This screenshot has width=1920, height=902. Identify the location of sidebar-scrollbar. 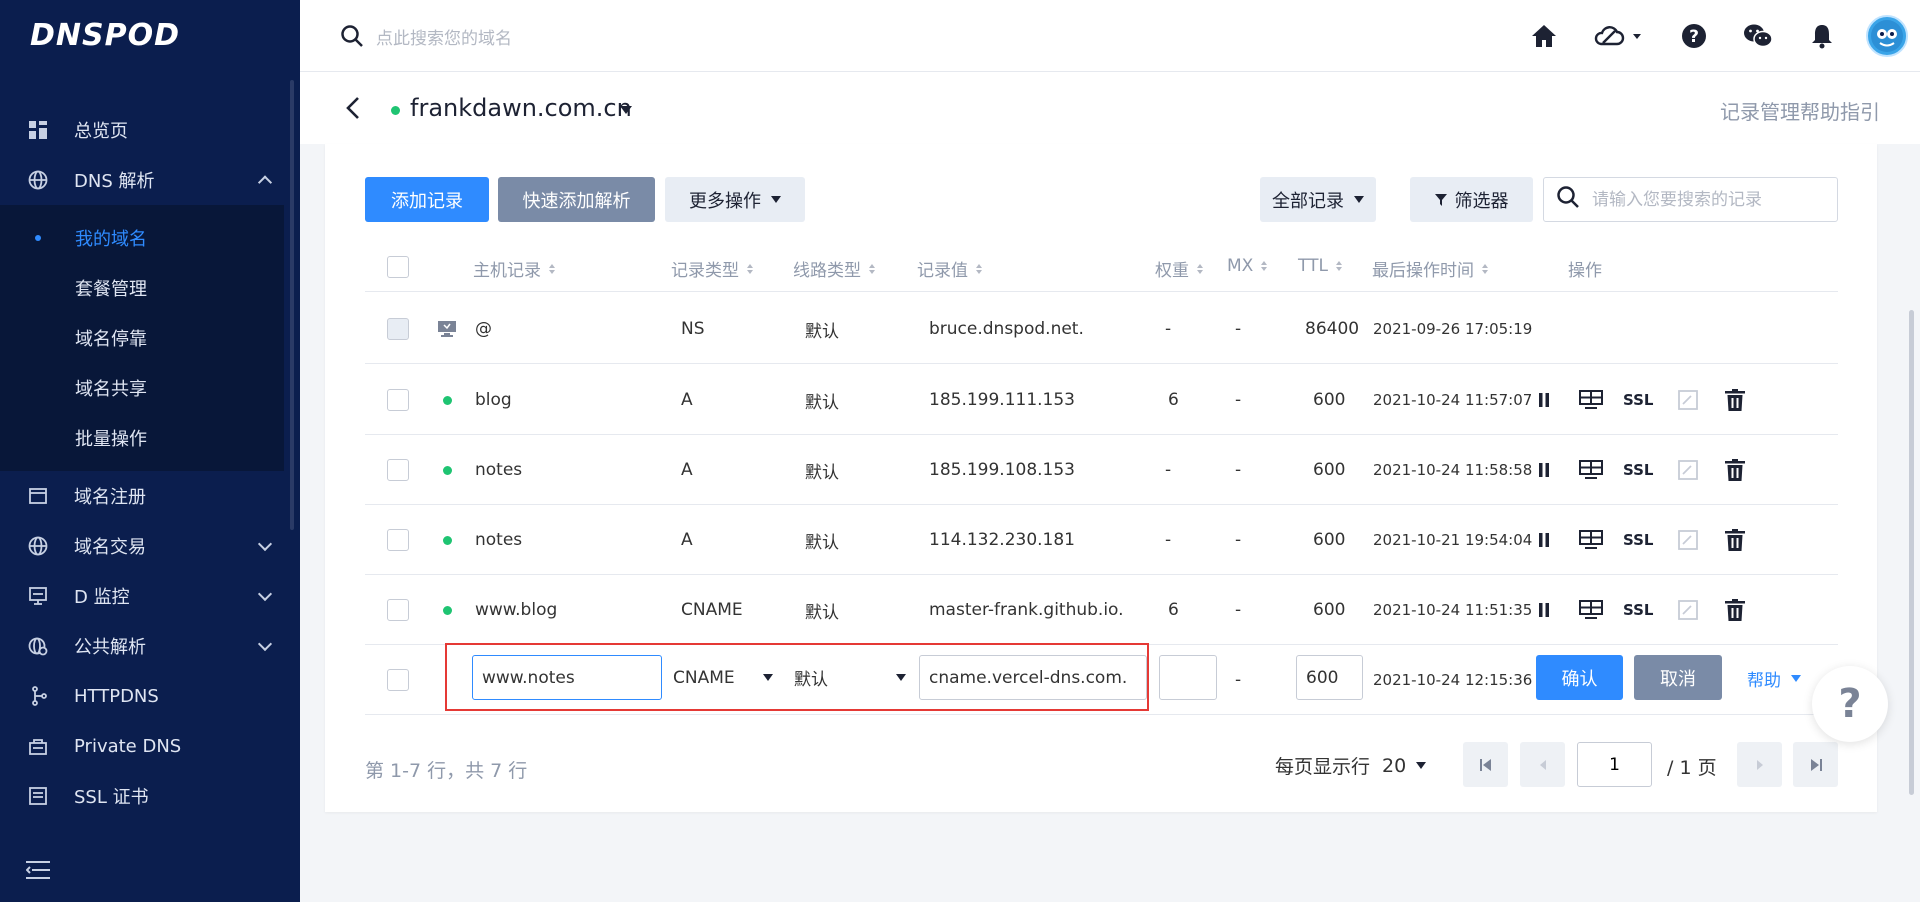
(292, 305).